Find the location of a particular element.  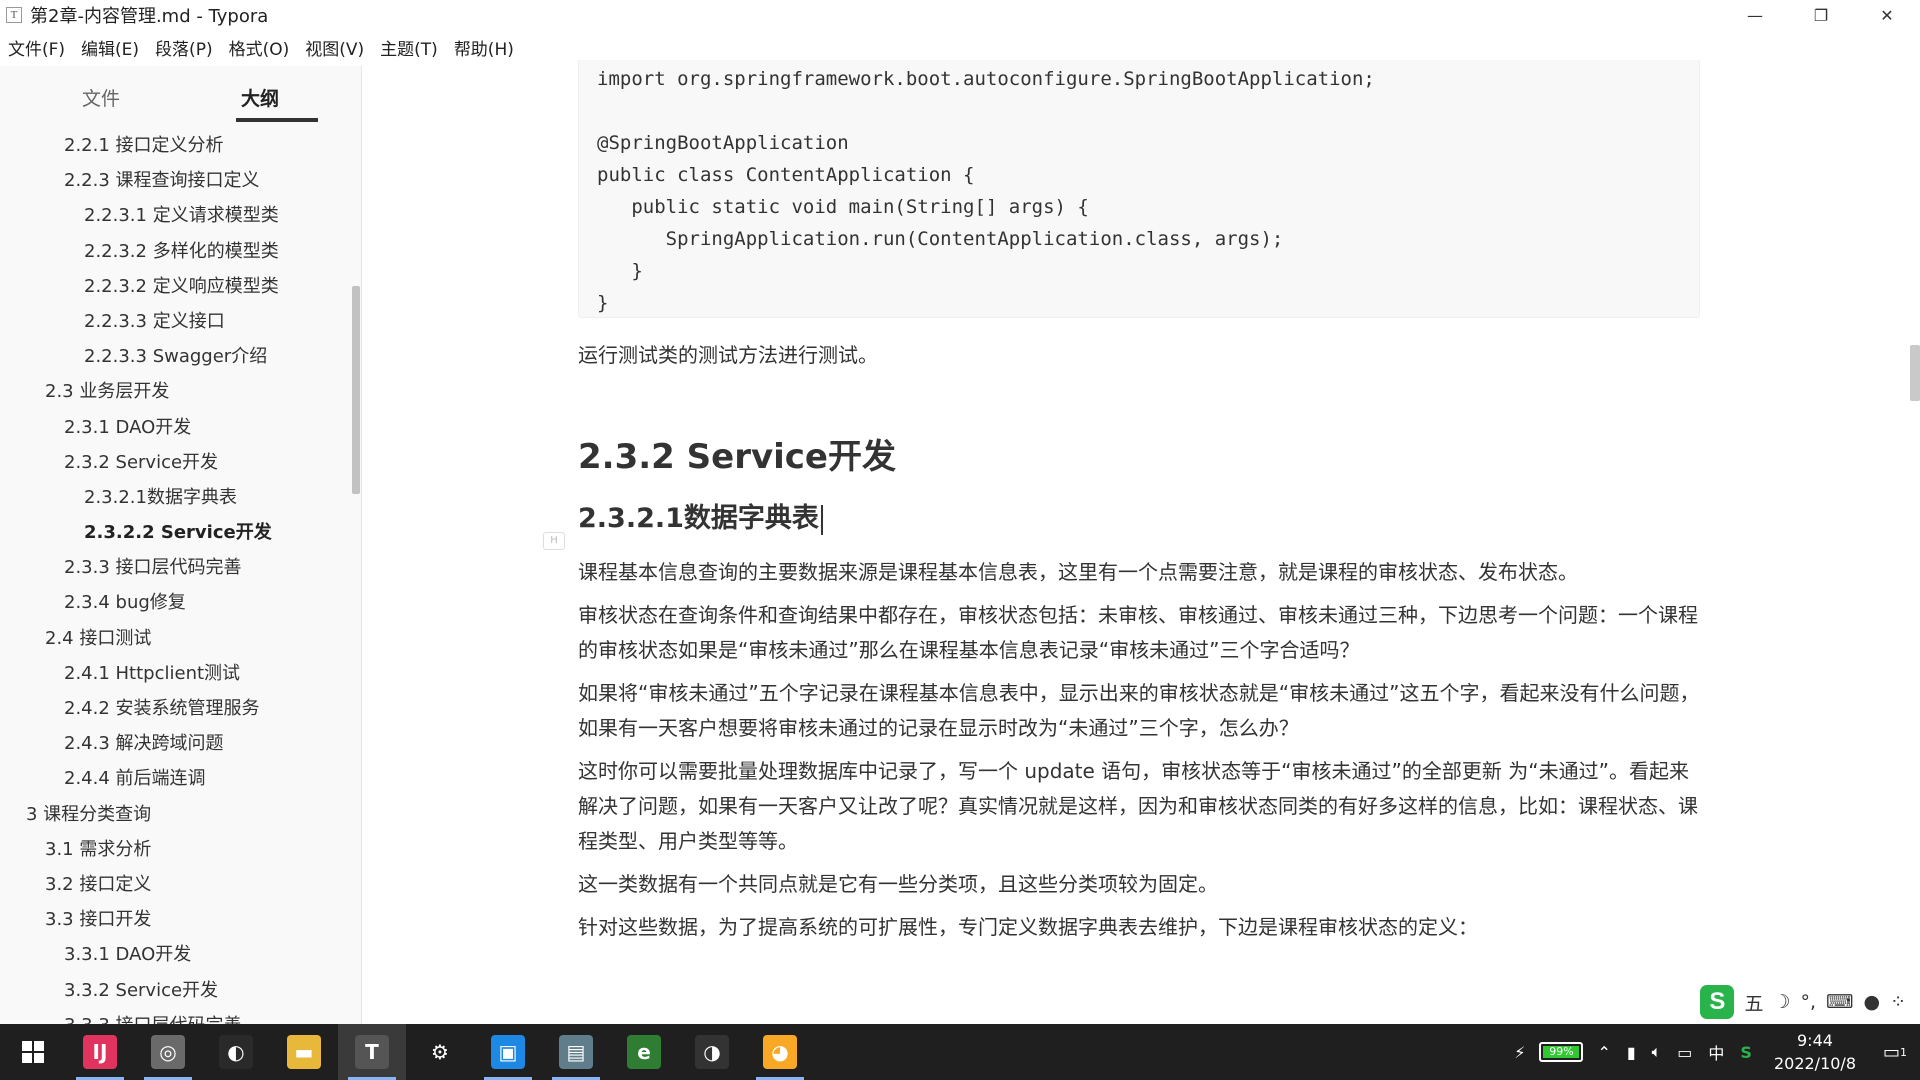

menu-file: 文件(F) is located at coordinates (36, 47).